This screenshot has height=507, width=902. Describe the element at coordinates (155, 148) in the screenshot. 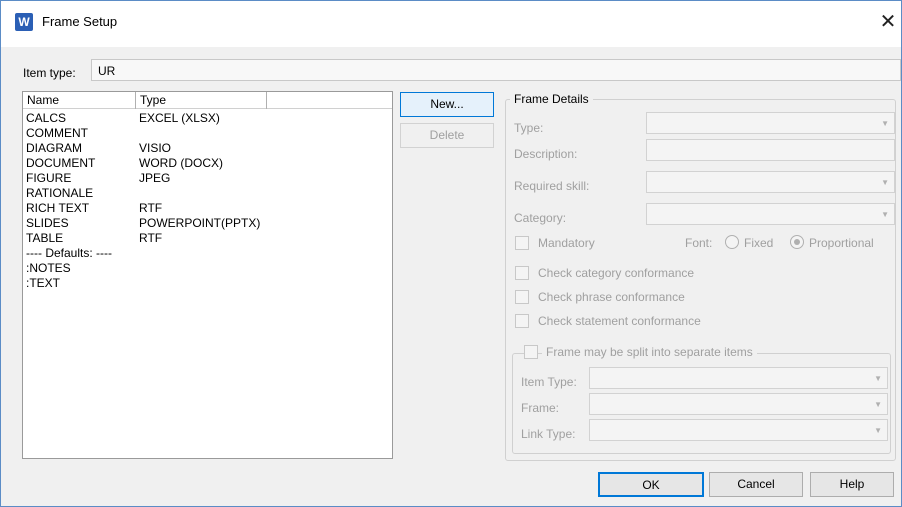

I see `item-type: VISIO` at that location.